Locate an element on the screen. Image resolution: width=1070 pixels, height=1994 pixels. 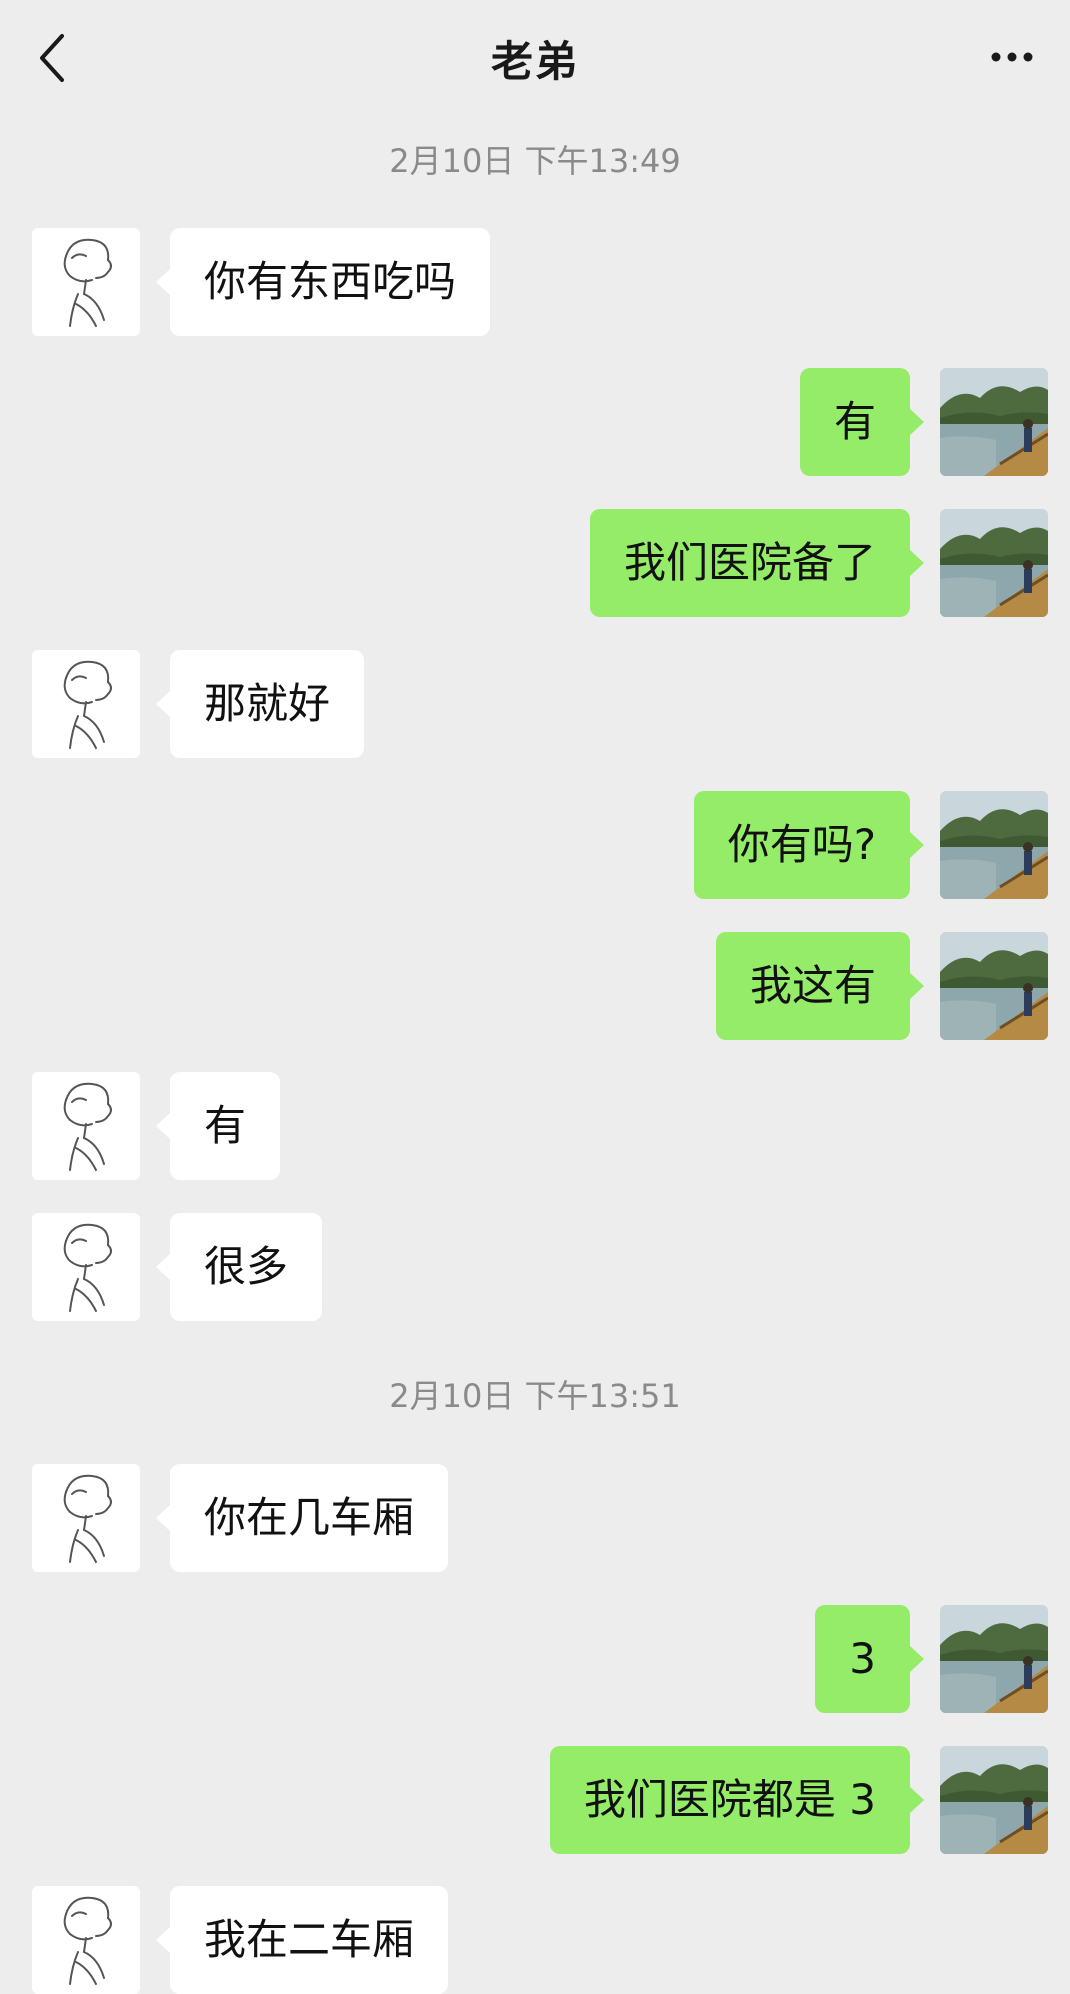
incoming-message: 那就好 is located at coordinates (260, 704).